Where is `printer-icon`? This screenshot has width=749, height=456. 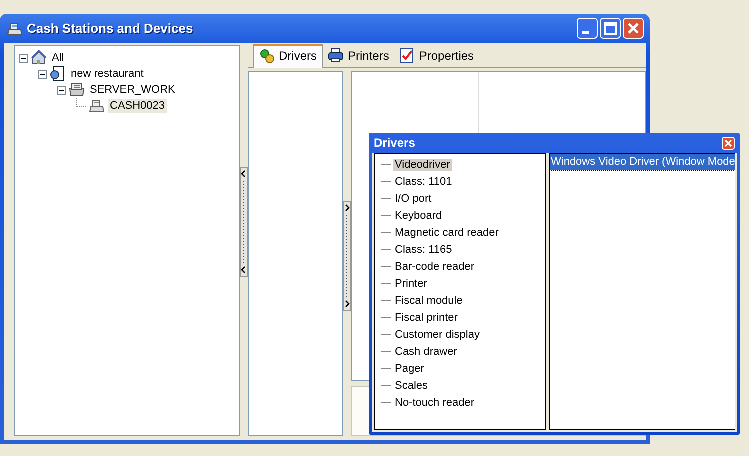 printer-icon is located at coordinates (336, 56).